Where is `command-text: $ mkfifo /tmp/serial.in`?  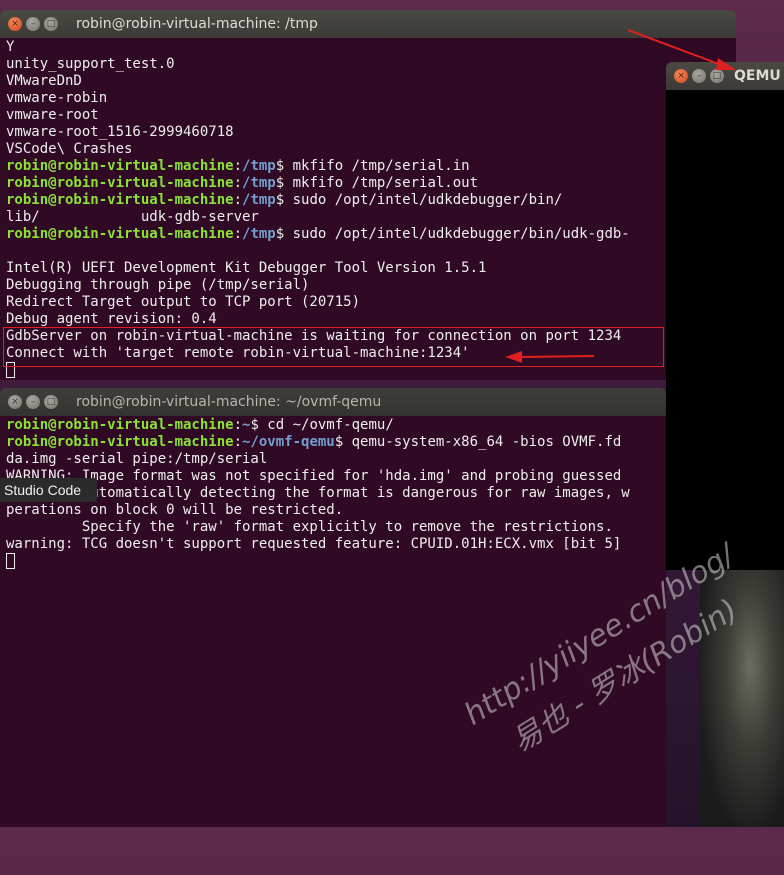
command-text: $ mkfifo /tmp/serial.in is located at coordinates (372, 166).